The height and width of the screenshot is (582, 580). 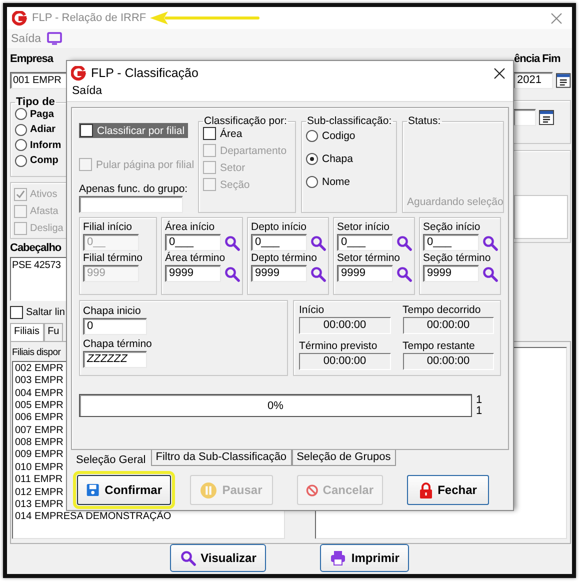 What do you see at coordinates (479, 411) in the screenshot?
I see `counter-text: 1` at bounding box center [479, 411].